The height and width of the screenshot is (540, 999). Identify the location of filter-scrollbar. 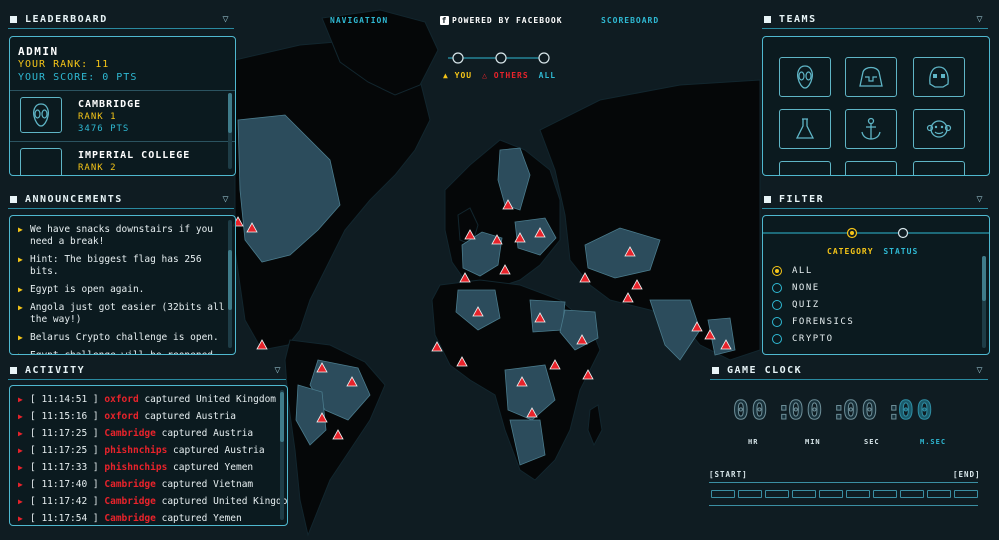
(984, 302).